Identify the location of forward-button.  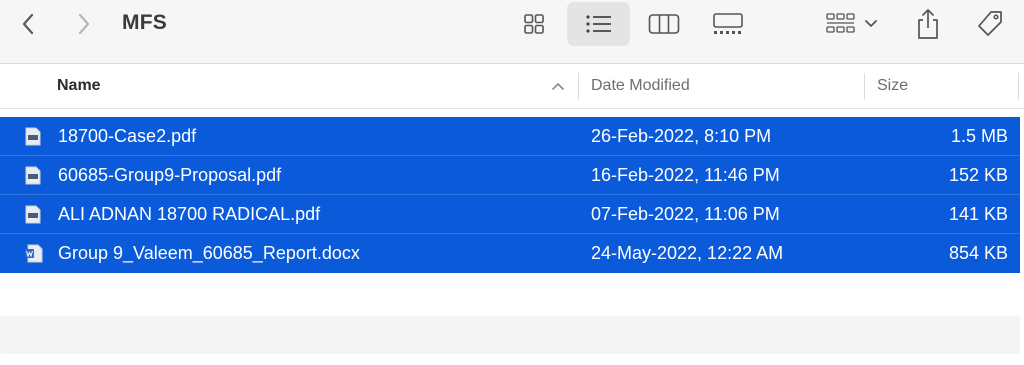
(84, 24).